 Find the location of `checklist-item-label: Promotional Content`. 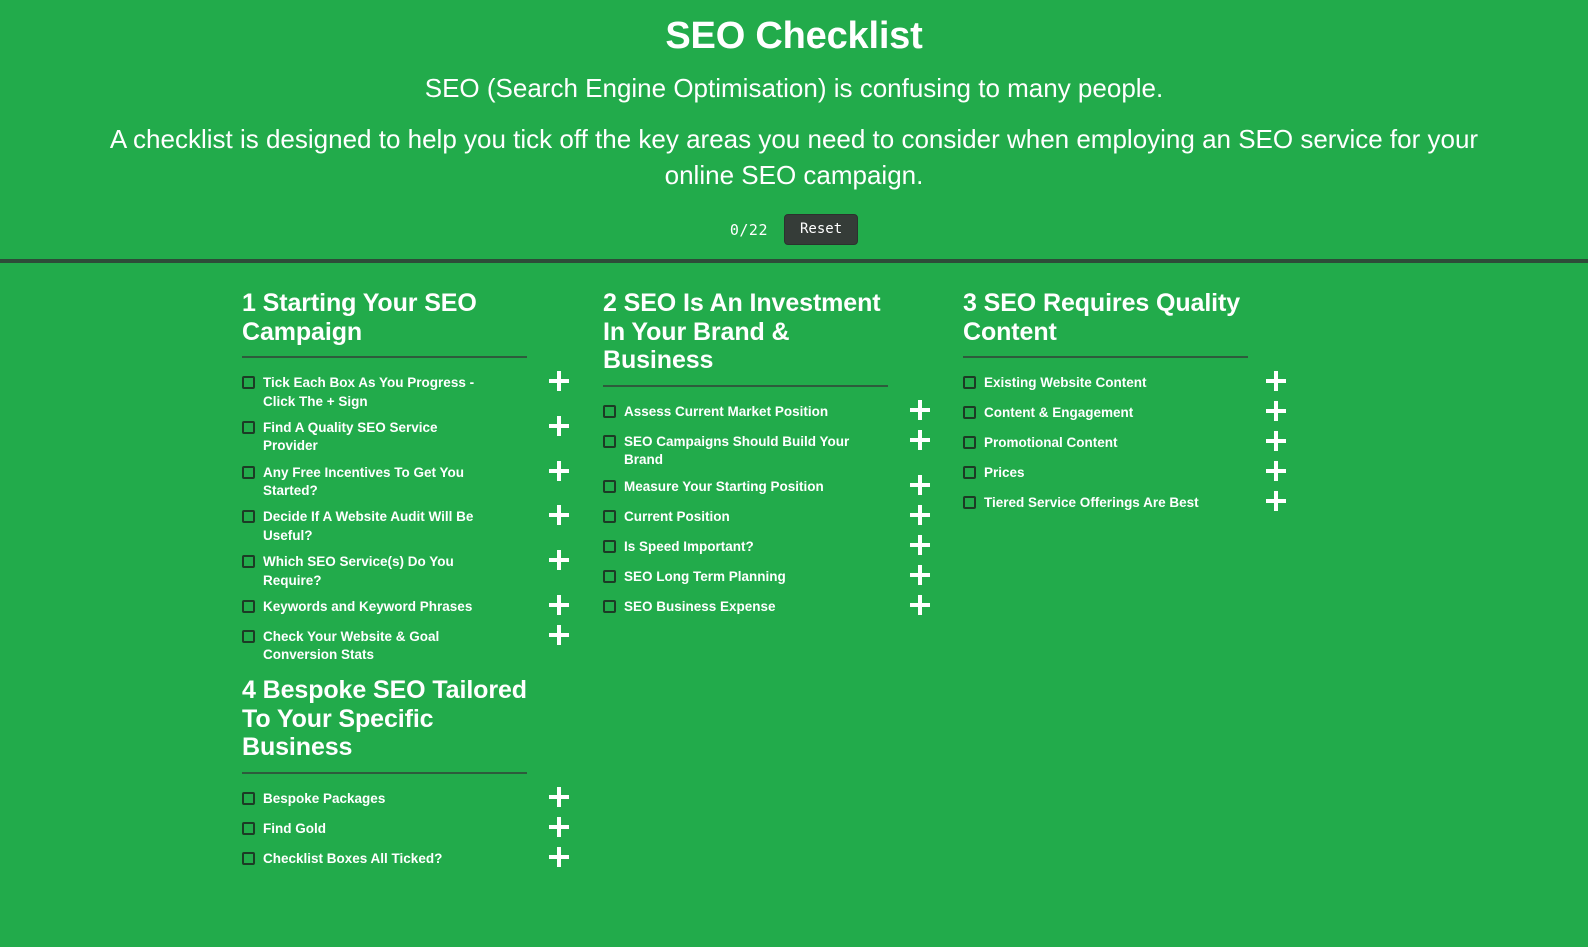

checklist-item-label: Promotional Content is located at coordinates (1051, 443).